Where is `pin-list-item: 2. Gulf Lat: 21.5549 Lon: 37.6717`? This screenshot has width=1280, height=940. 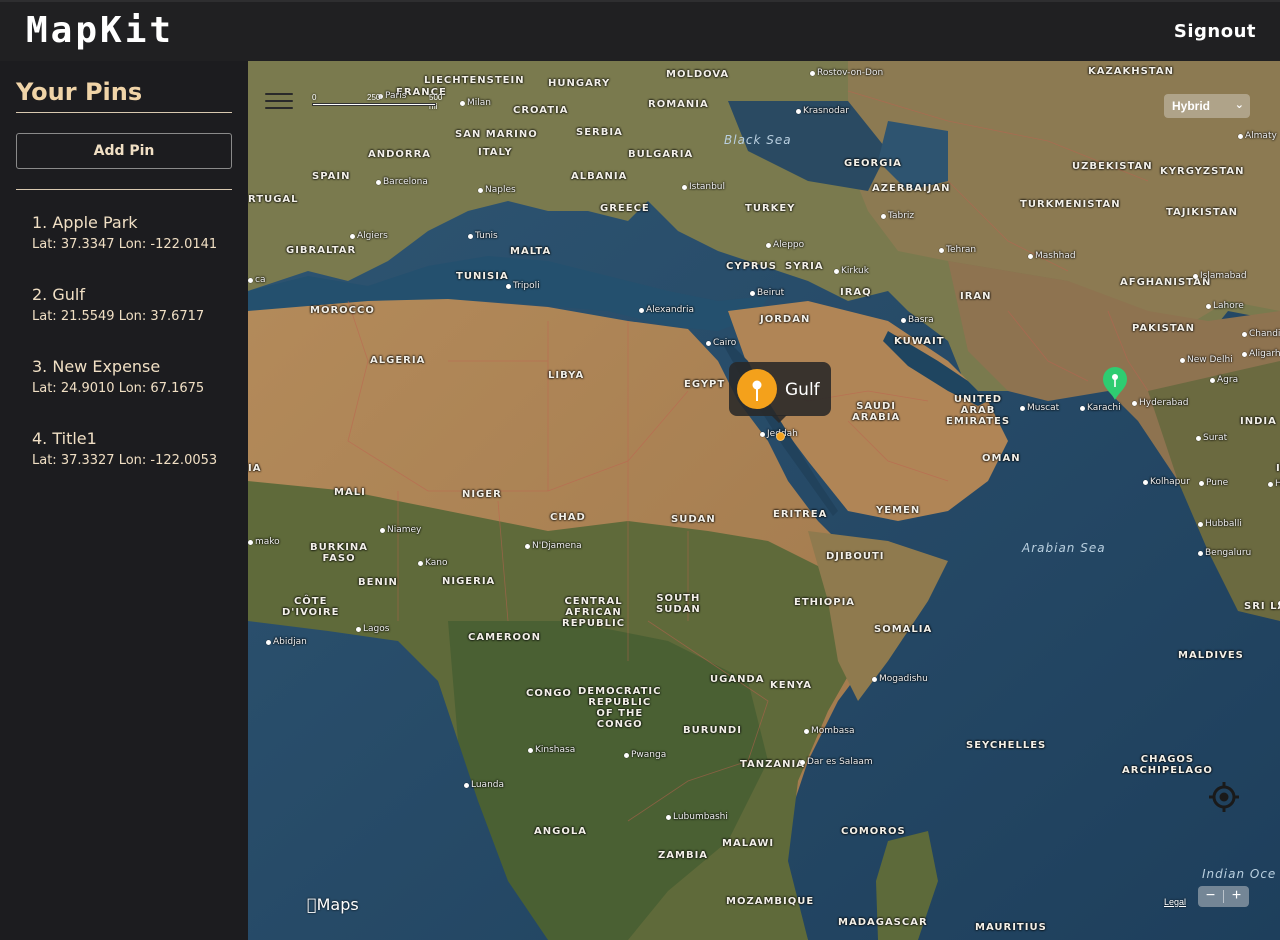 pin-list-item: 2. Gulf Lat: 21.5549 Lon: 37.6717 is located at coordinates (137, 321).